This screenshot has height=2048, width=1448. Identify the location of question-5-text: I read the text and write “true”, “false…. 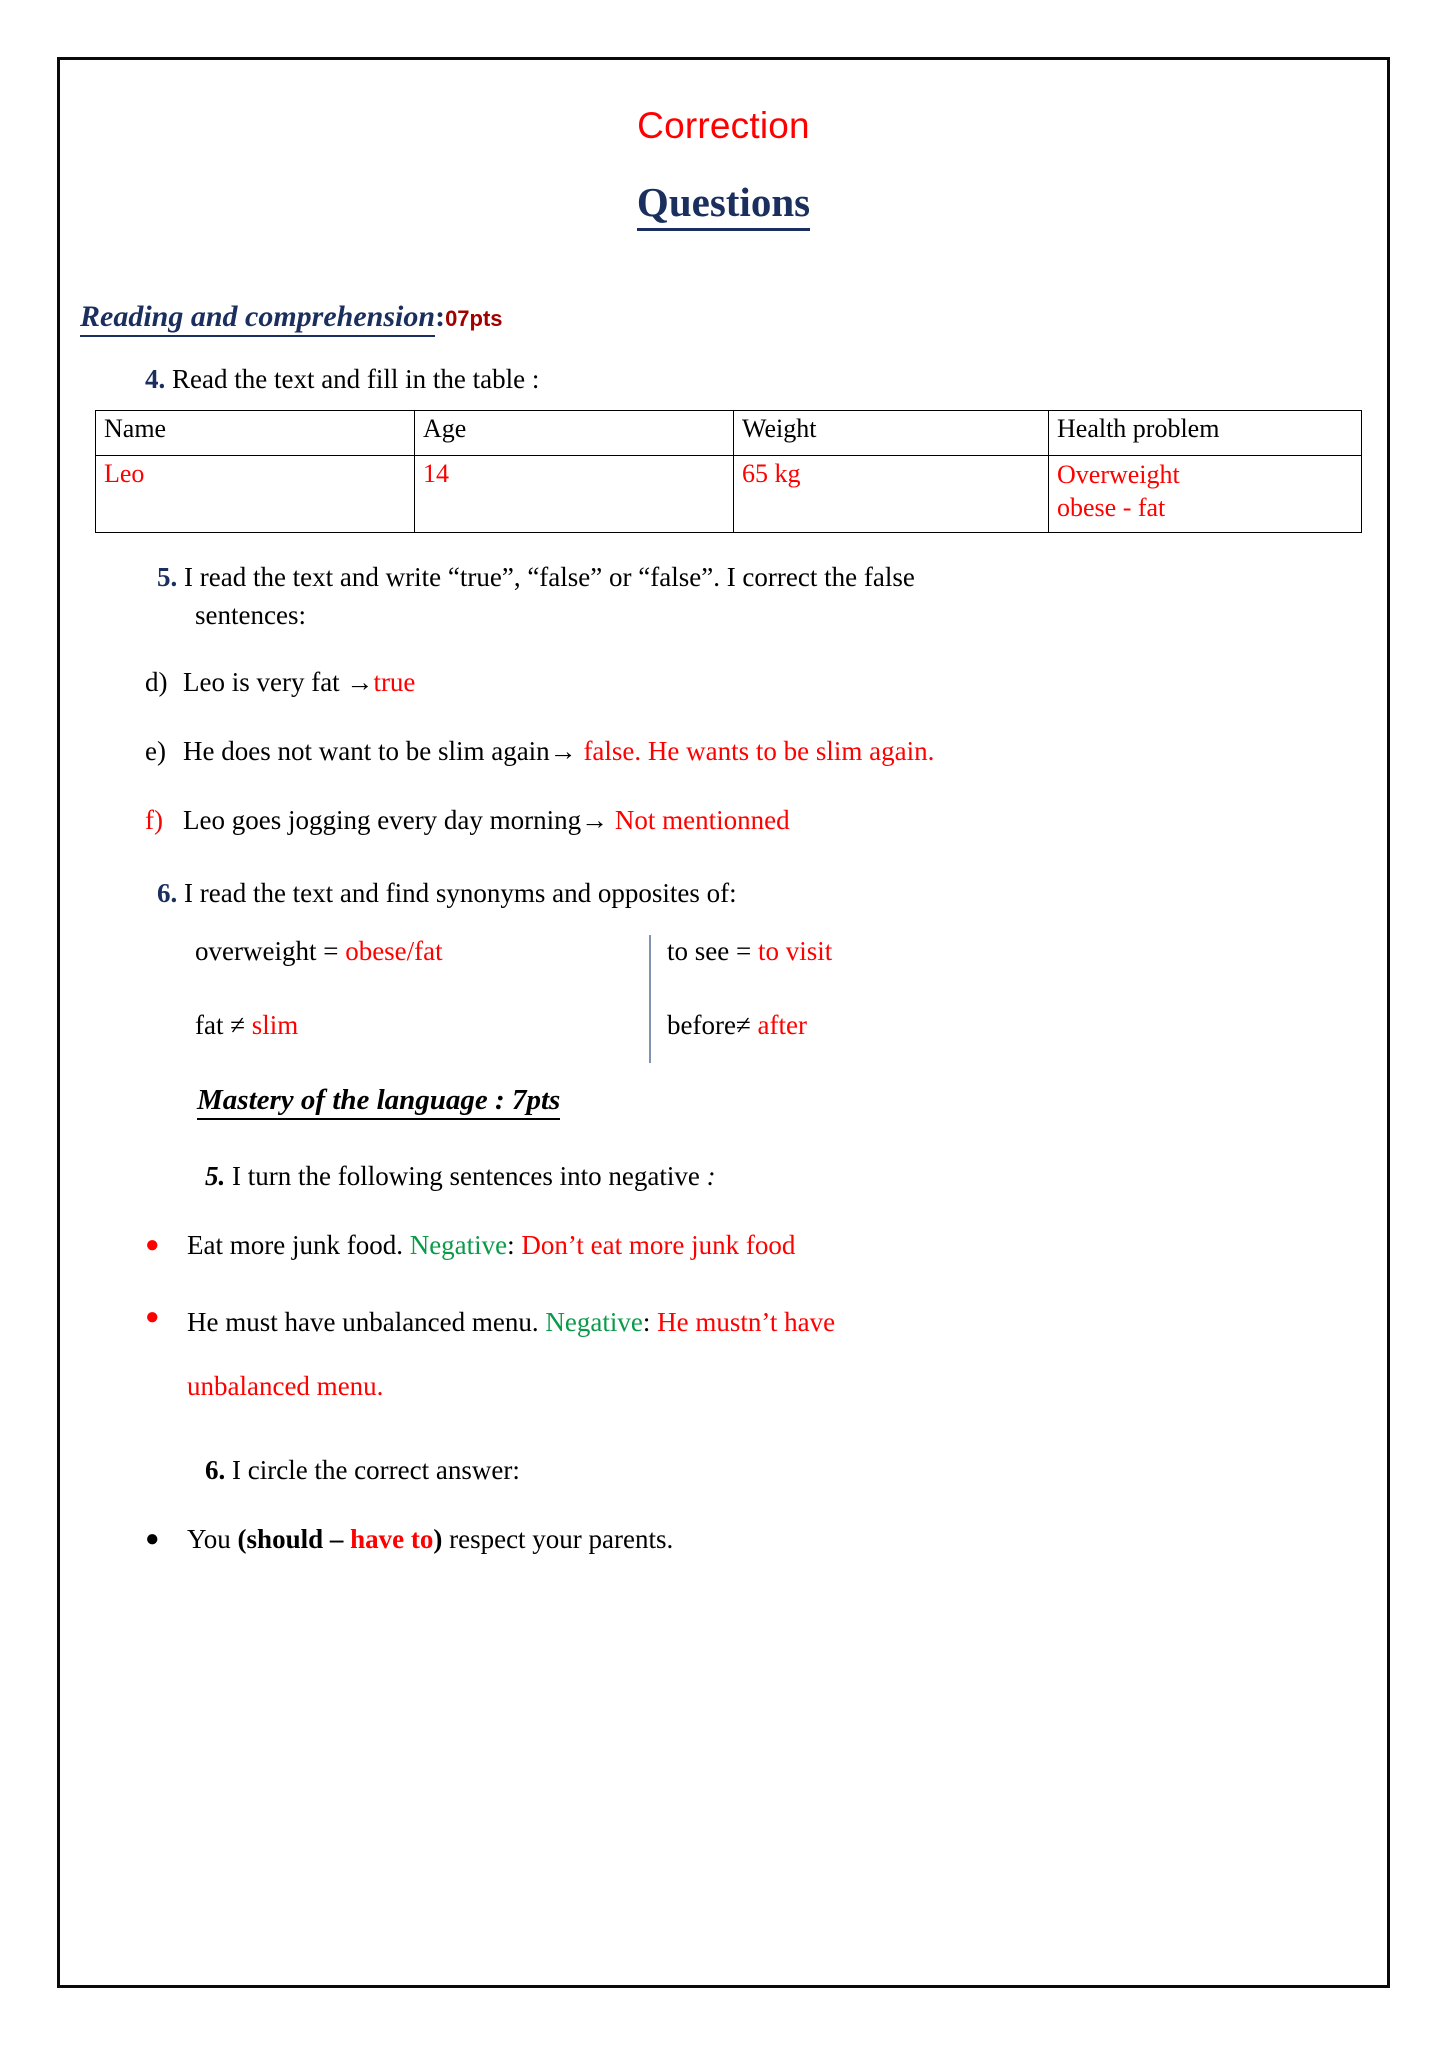
(549, 577).